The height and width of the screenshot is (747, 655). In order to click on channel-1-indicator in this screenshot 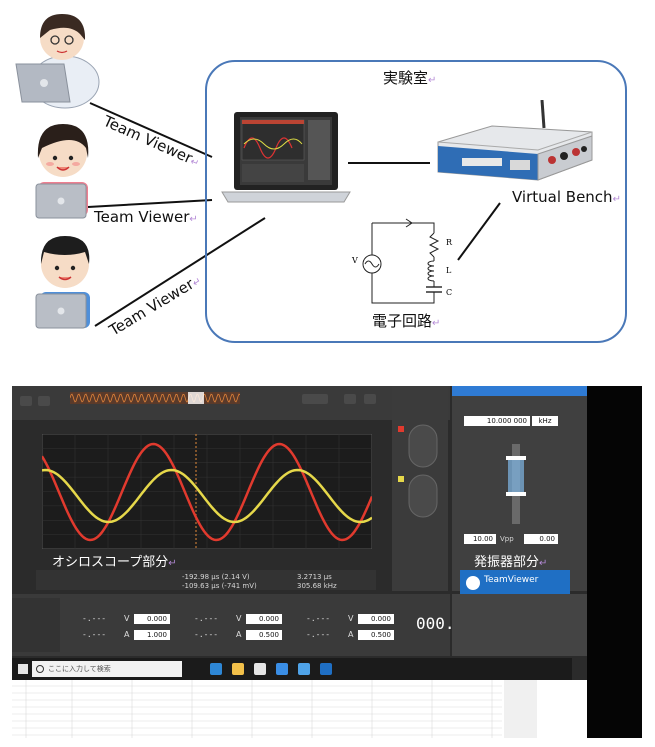, I will do `click(401, 429)`.